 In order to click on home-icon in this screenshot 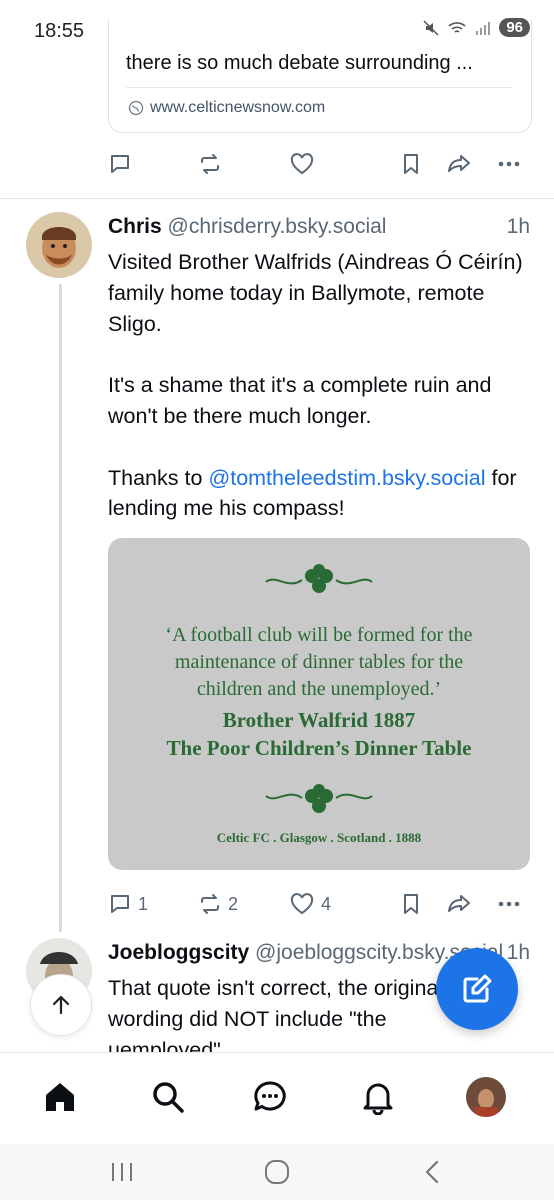, I will do `click(60, 1097)`.